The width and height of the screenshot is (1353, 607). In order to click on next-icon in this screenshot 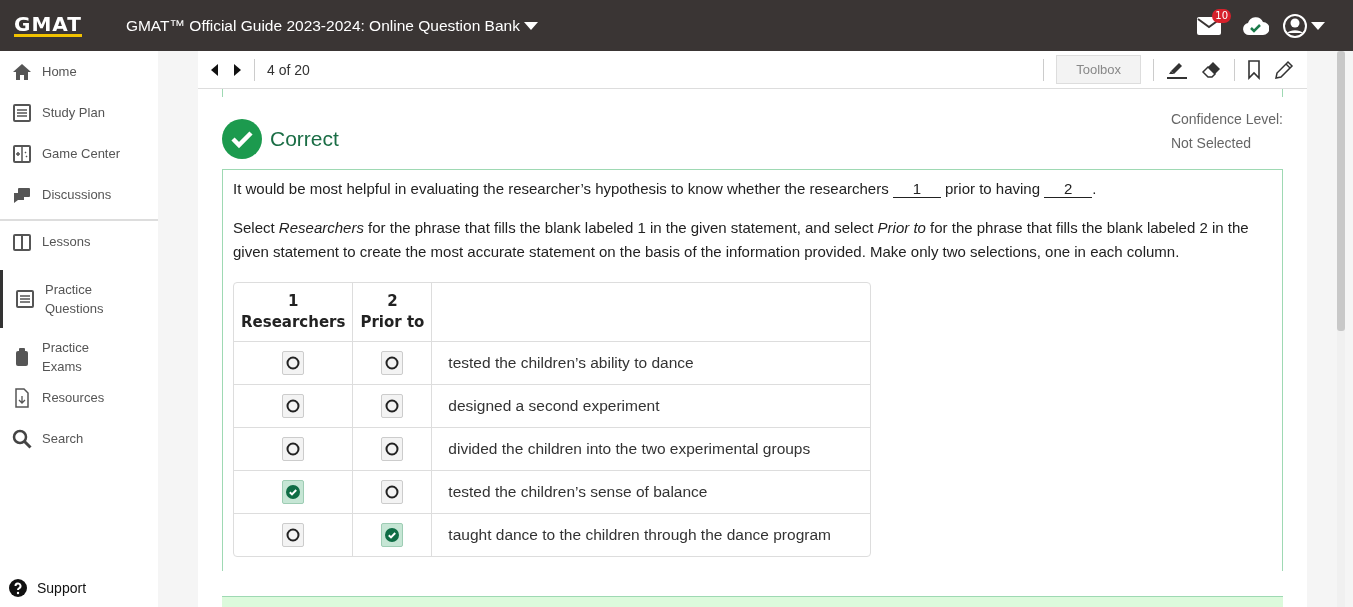, I will do `click(237, 69)`.